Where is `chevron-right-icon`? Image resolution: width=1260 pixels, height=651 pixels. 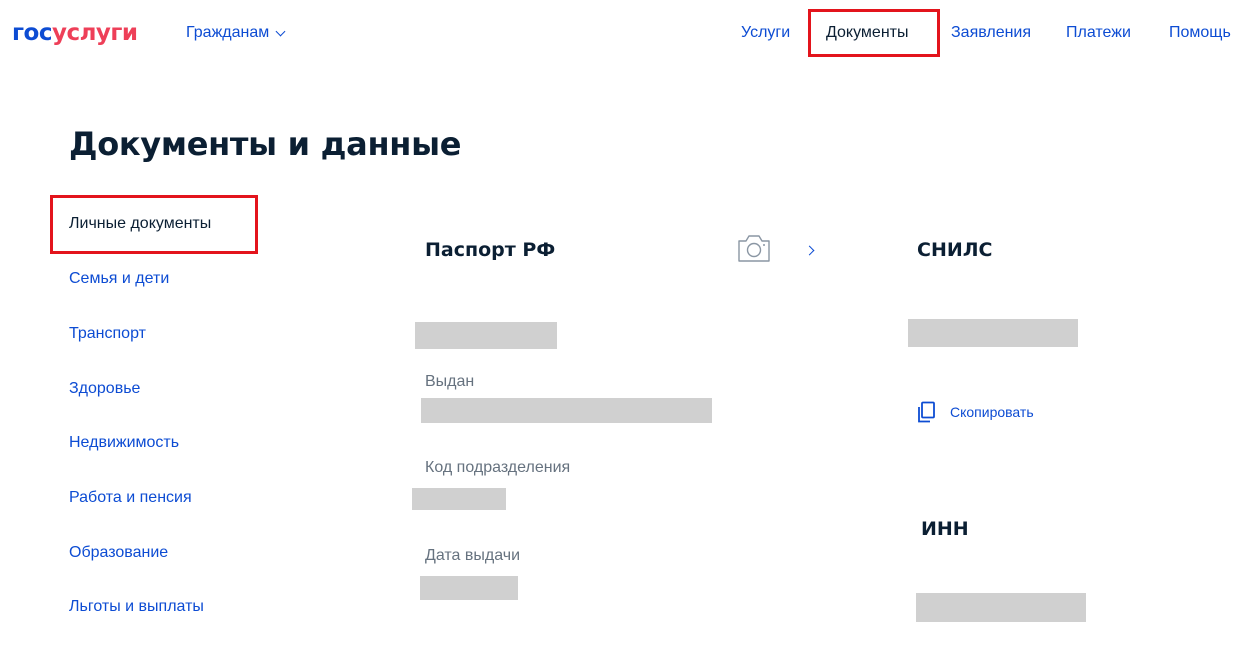
chevron-right-icon is located at coordinates (809, 250).